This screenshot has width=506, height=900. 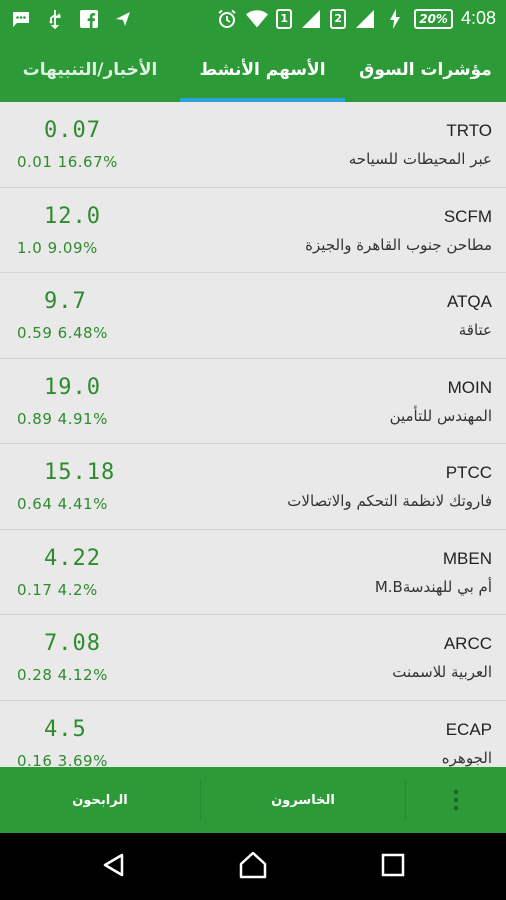 I want to click on bottom-action-bar: الرابحون الخاسرون, so click(x=253, y=800).